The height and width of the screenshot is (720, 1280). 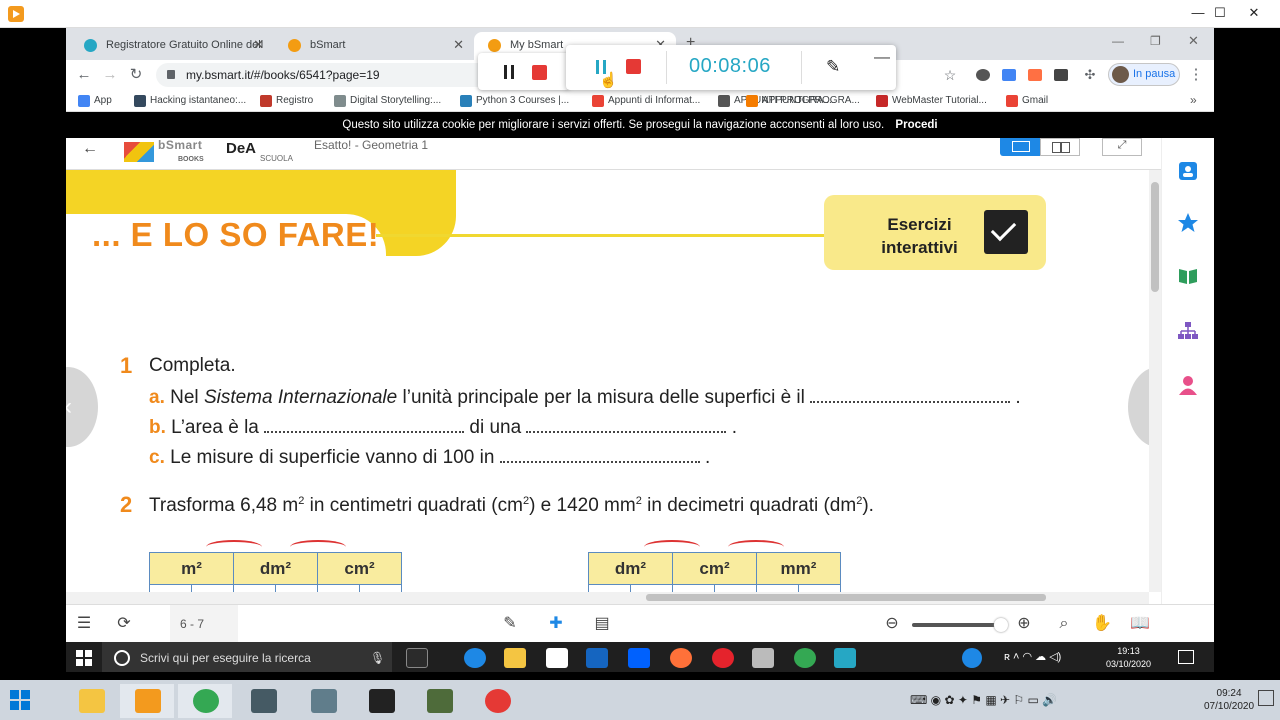 What do you see at coordinates (845, 658) in the screenshot?
I see `recorder-icon` at bounding box center [845, 658].